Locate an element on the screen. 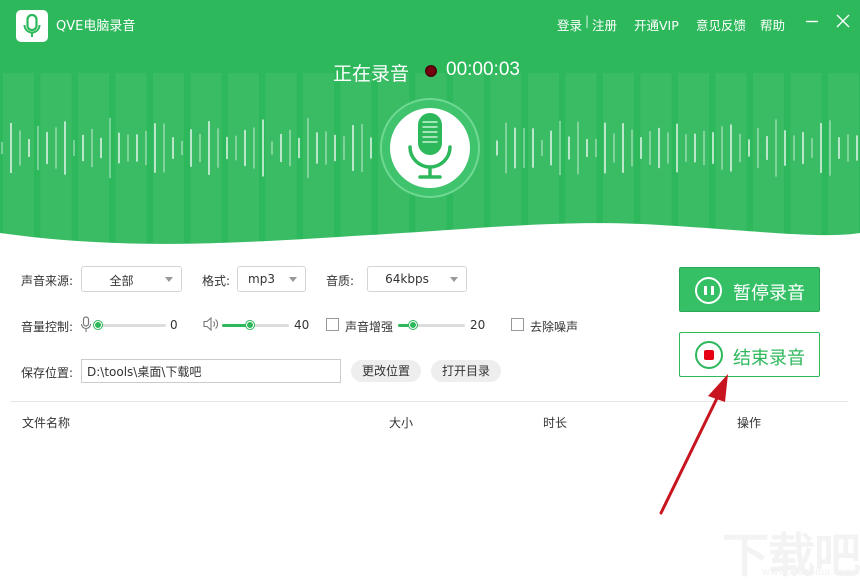 This screenshot has width=860, height=580. microphone-icon is located at coordinates (86, 324).